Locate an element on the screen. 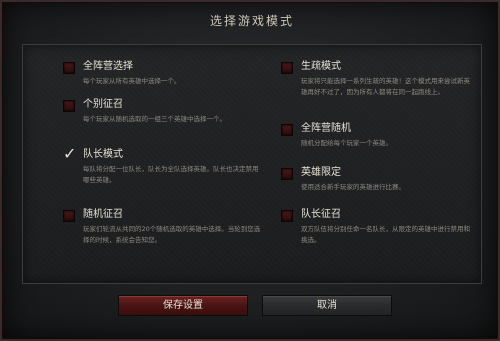  option-label: 个别征召 is located at coordinates (103, 104).